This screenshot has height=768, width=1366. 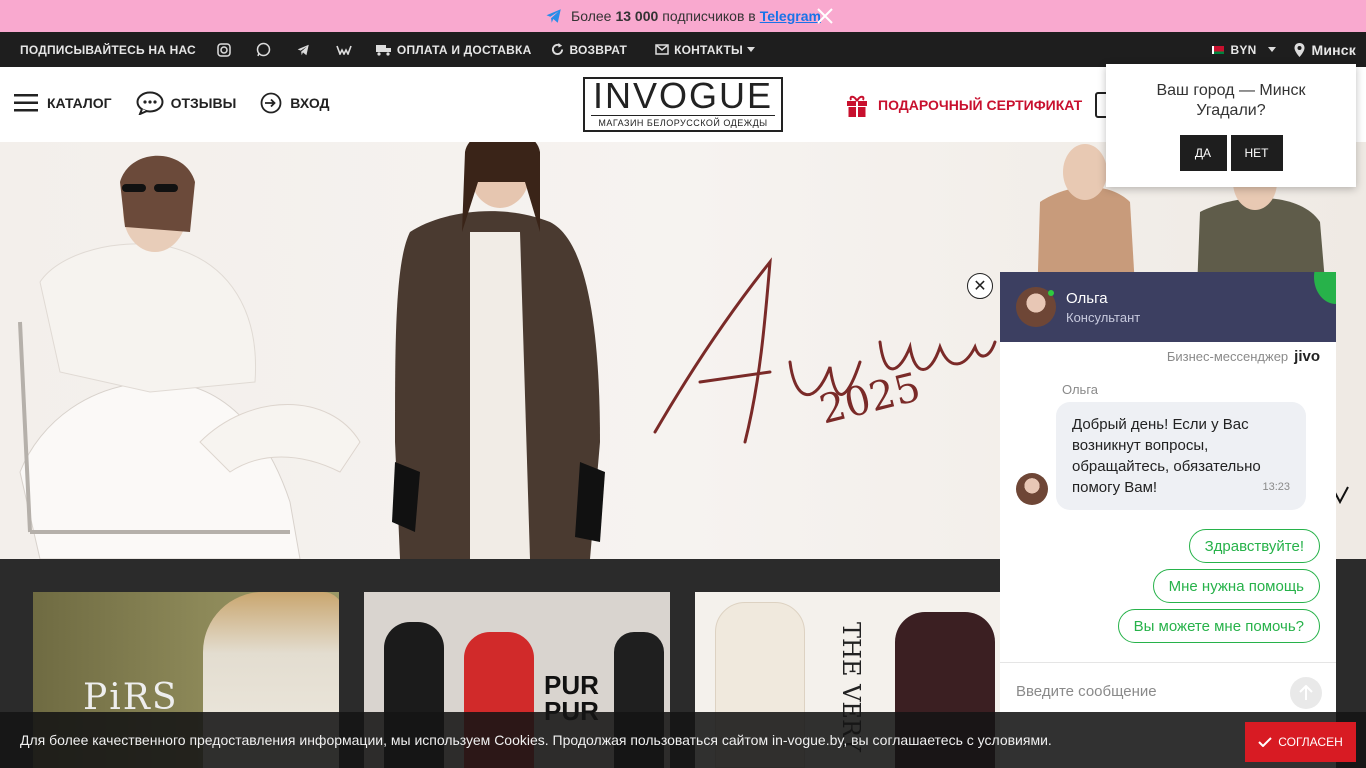 What do you see at coordinates (598, 49) in the screenshot?
I see `return-label: ВОЗВРАТ` at bounding box center [598, 49].